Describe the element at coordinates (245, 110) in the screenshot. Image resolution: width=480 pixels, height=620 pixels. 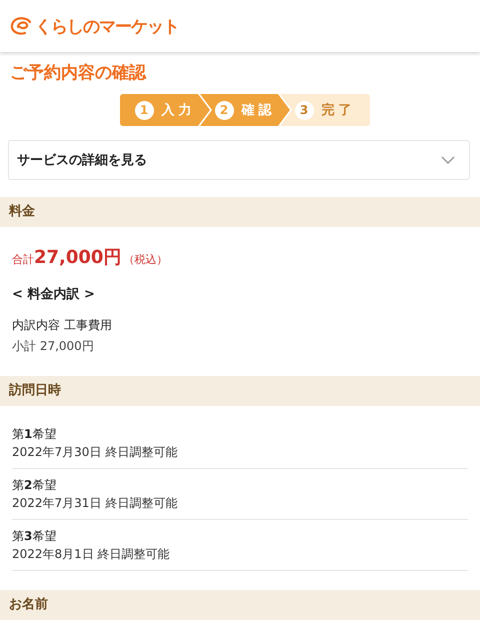
I see `progress-step: 2 確認` at that location.